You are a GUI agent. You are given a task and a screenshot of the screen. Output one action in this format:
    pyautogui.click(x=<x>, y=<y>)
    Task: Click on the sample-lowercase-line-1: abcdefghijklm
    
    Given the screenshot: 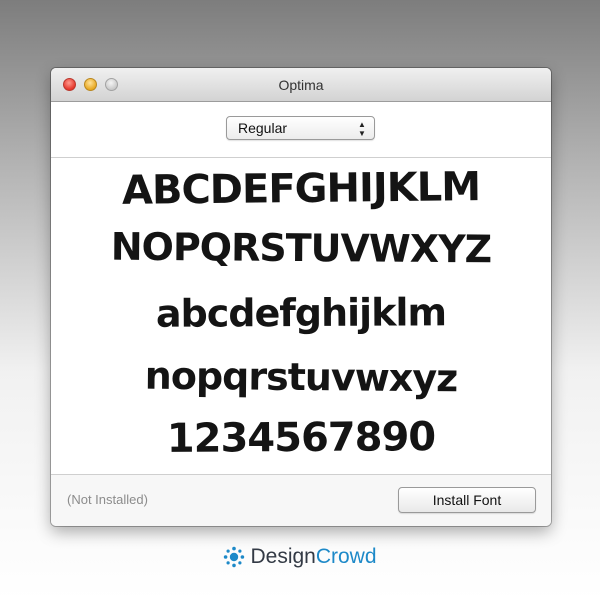 What is the action you would take?
    pyautogui.click(x=301, y=313)
    